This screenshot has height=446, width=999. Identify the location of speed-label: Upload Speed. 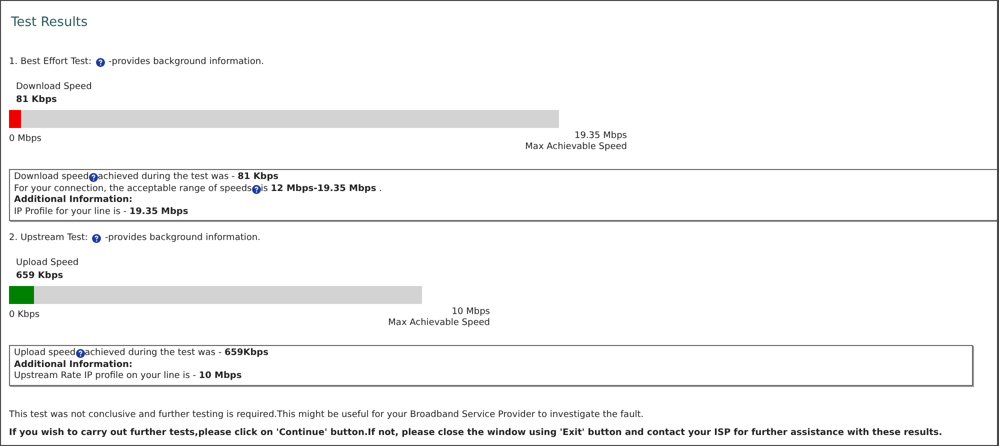
(48, 263).